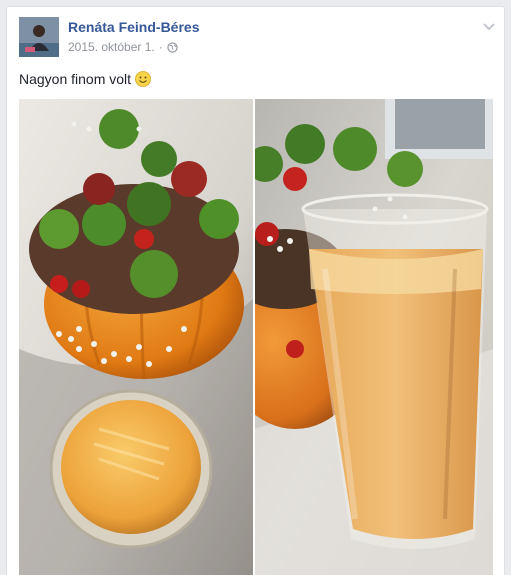  I want to click on post-meta: 2015. október 1. ·, so click(123, 47).